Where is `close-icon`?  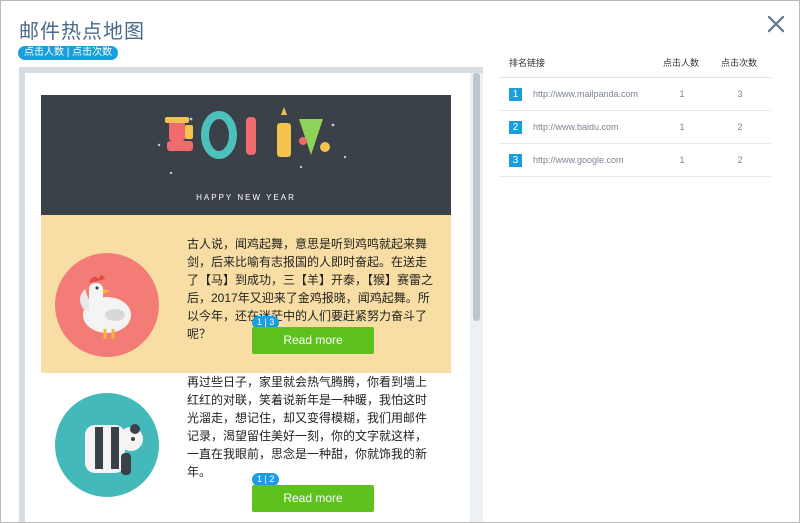 close-icon is located at coordinates (776, 24).